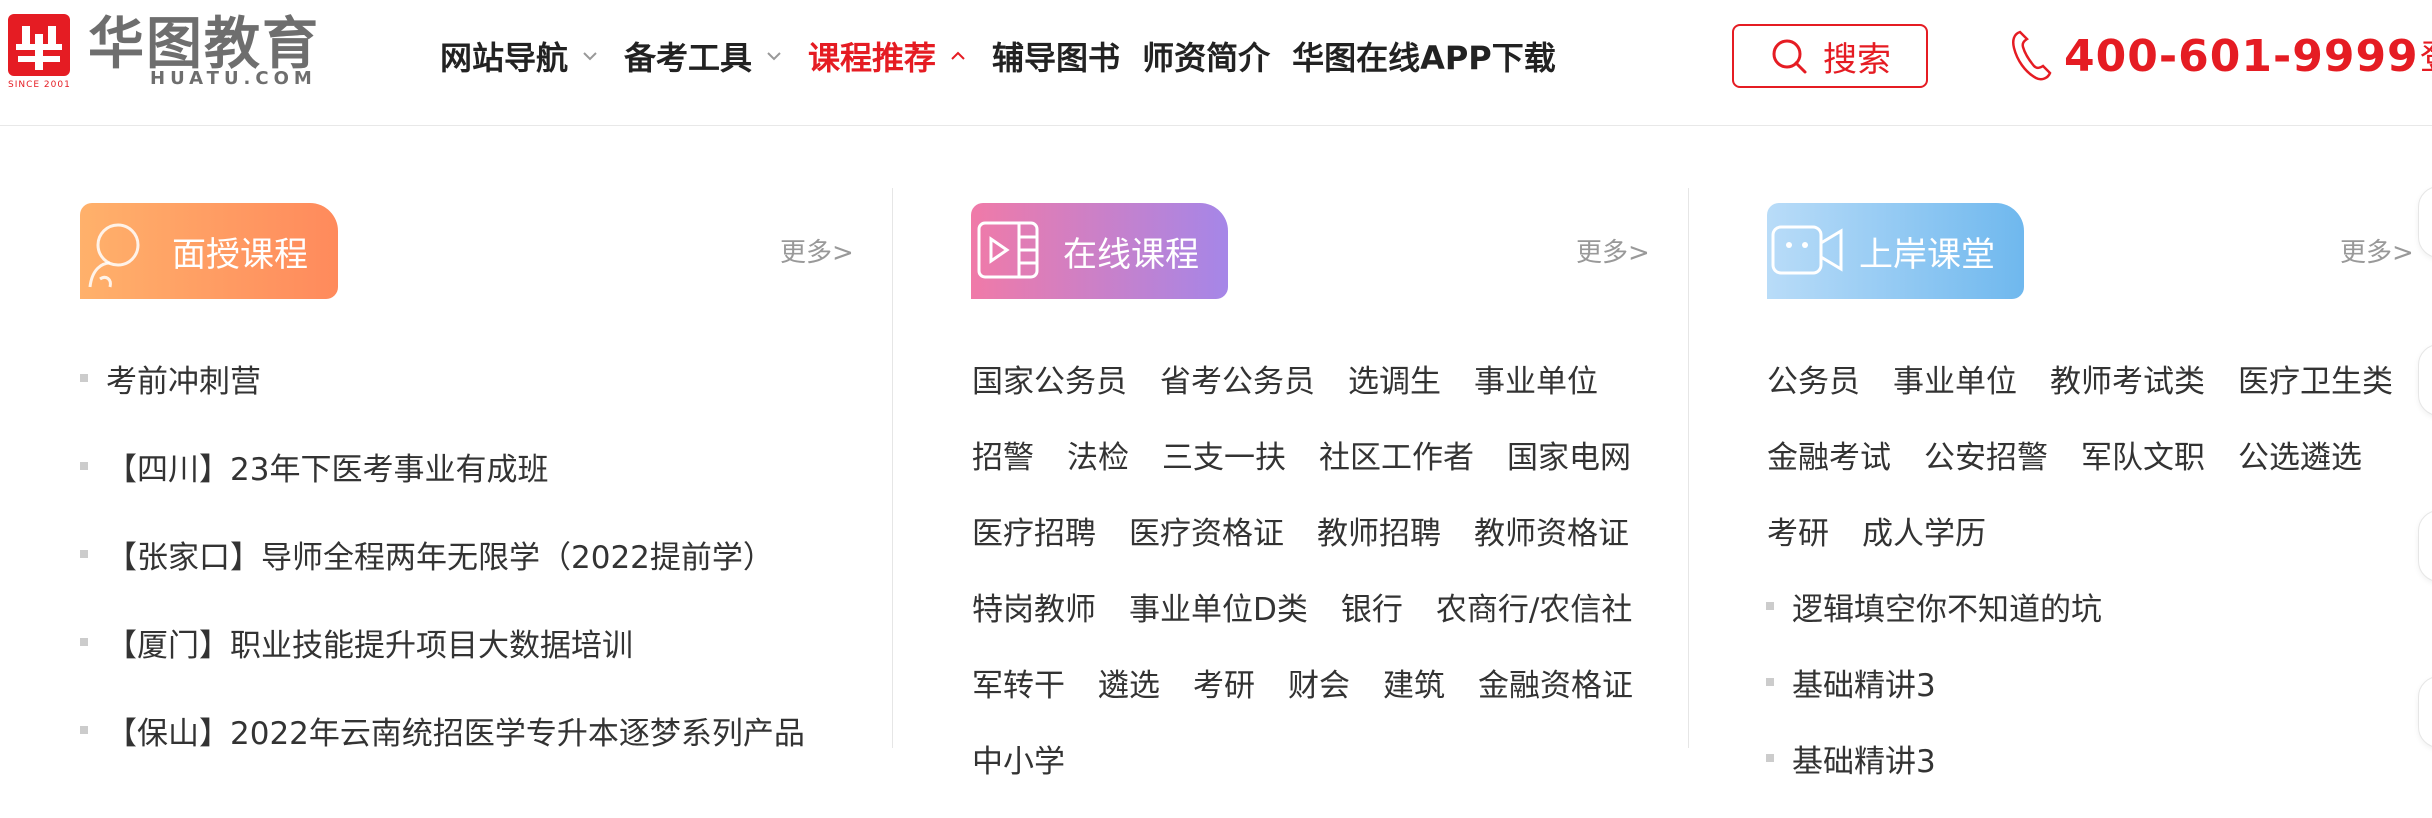  I want to click on online-tag: 财会, so click(1319, 682).